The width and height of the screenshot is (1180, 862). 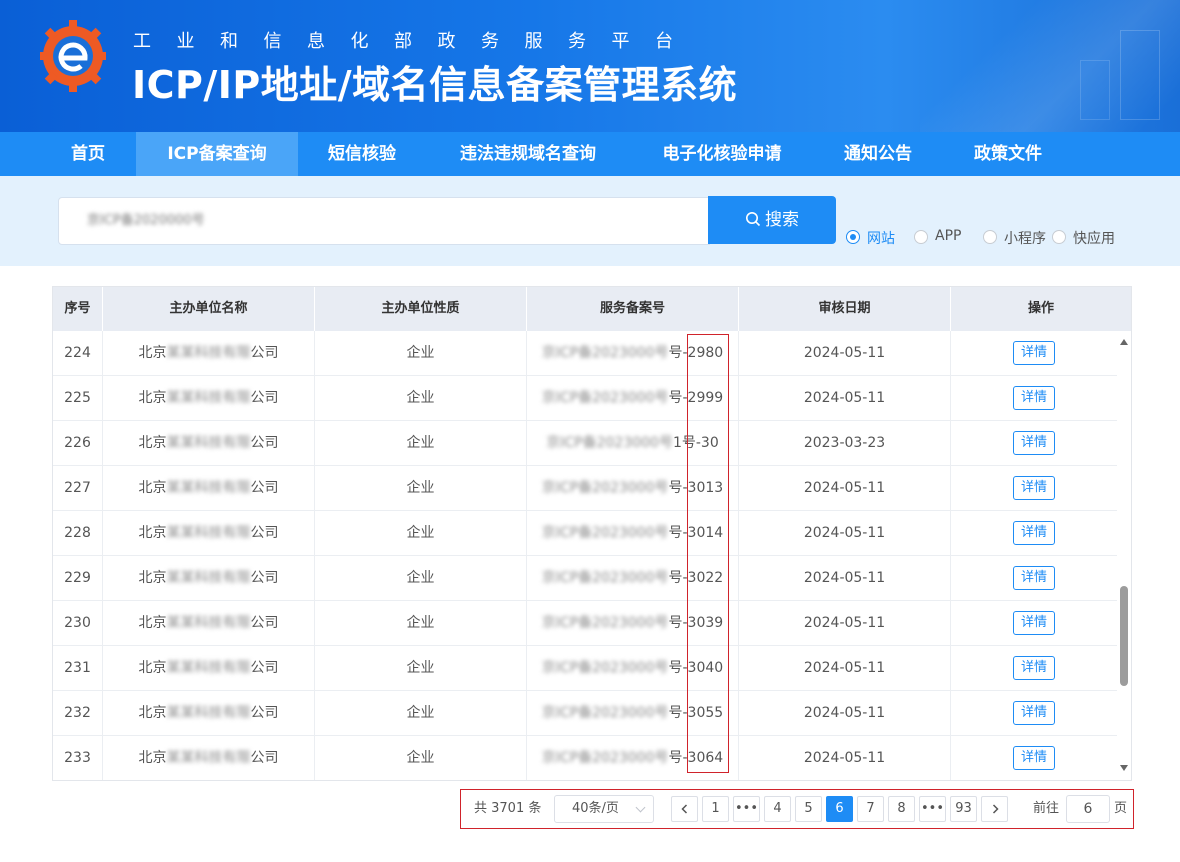 I want to click on prev-page-button, so click(x=684, y=809).